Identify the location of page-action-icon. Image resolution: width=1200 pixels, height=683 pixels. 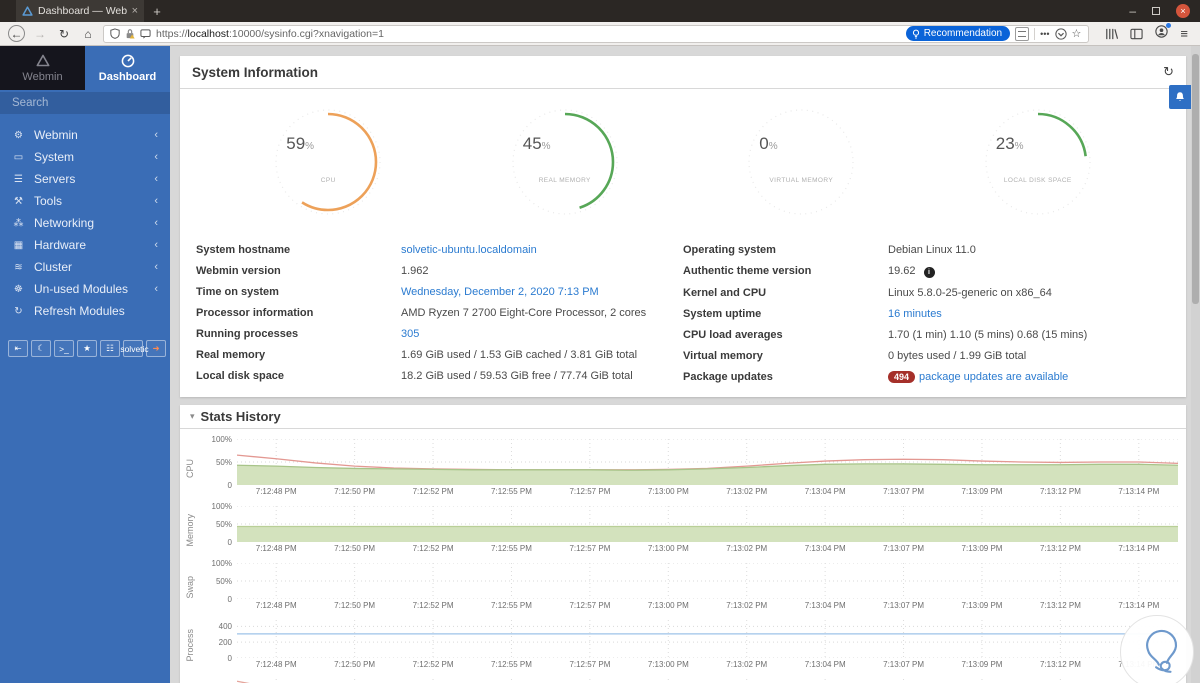
(1022, 33).